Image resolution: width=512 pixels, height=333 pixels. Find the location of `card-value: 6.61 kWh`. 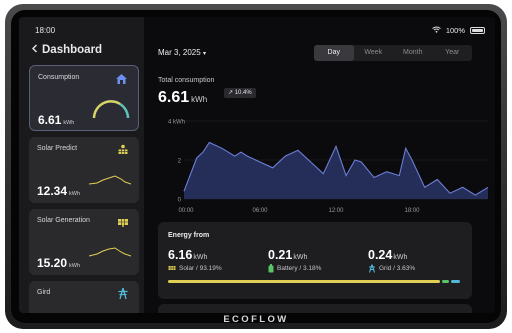

card-value: 6.61 kWh is located at coordinates (56, 120).